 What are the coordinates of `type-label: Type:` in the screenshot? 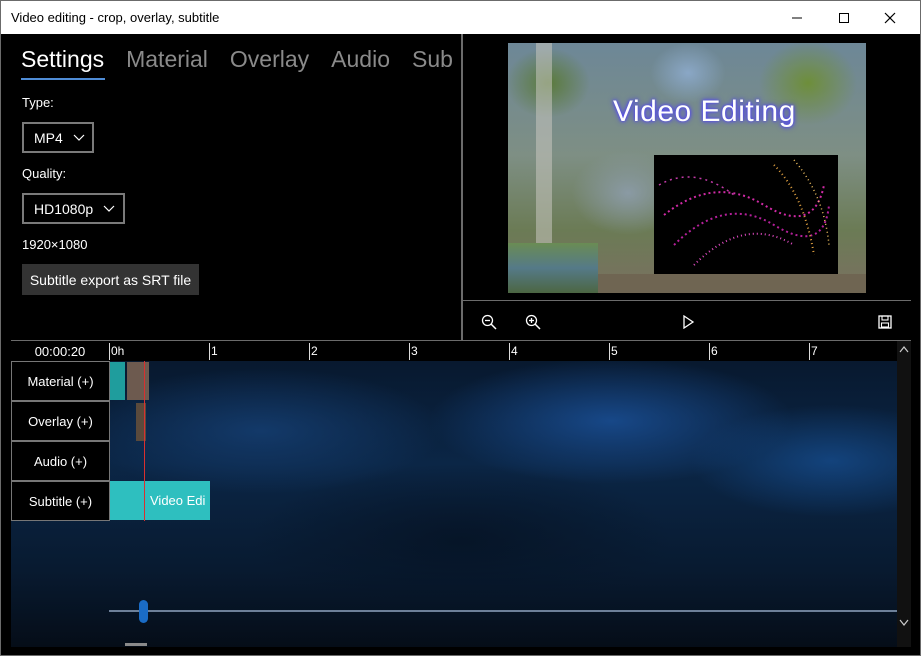 It's located at (38, 102).